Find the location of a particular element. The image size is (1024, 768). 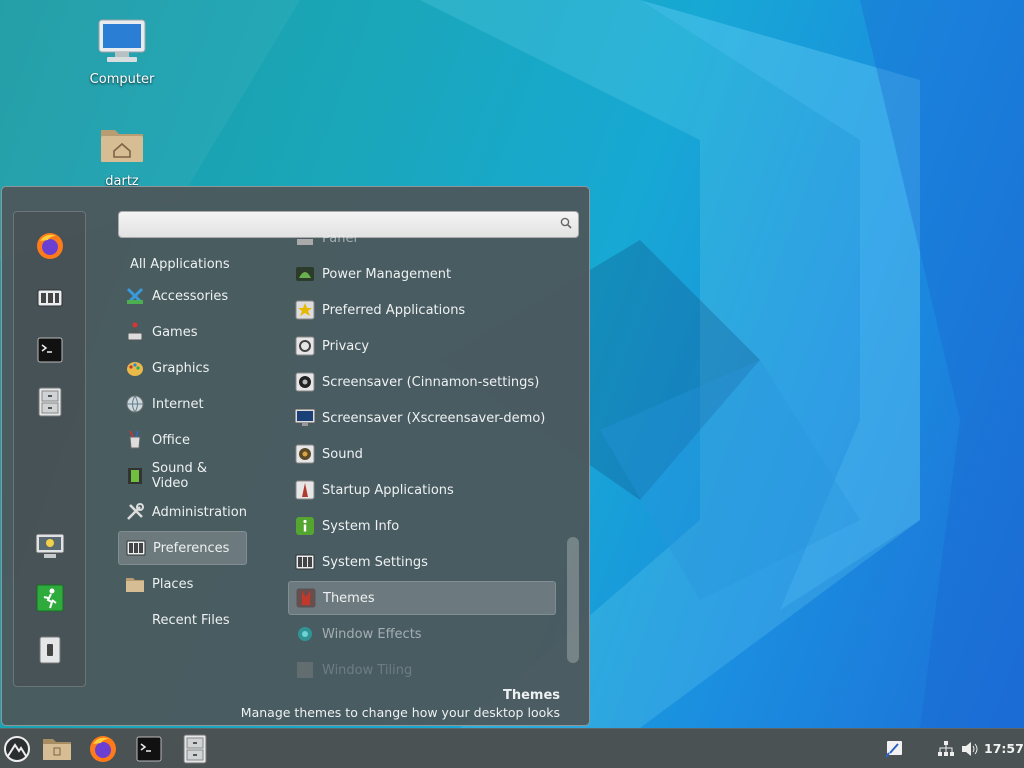

category-label: Graphics is located at coordinates (181, 368).